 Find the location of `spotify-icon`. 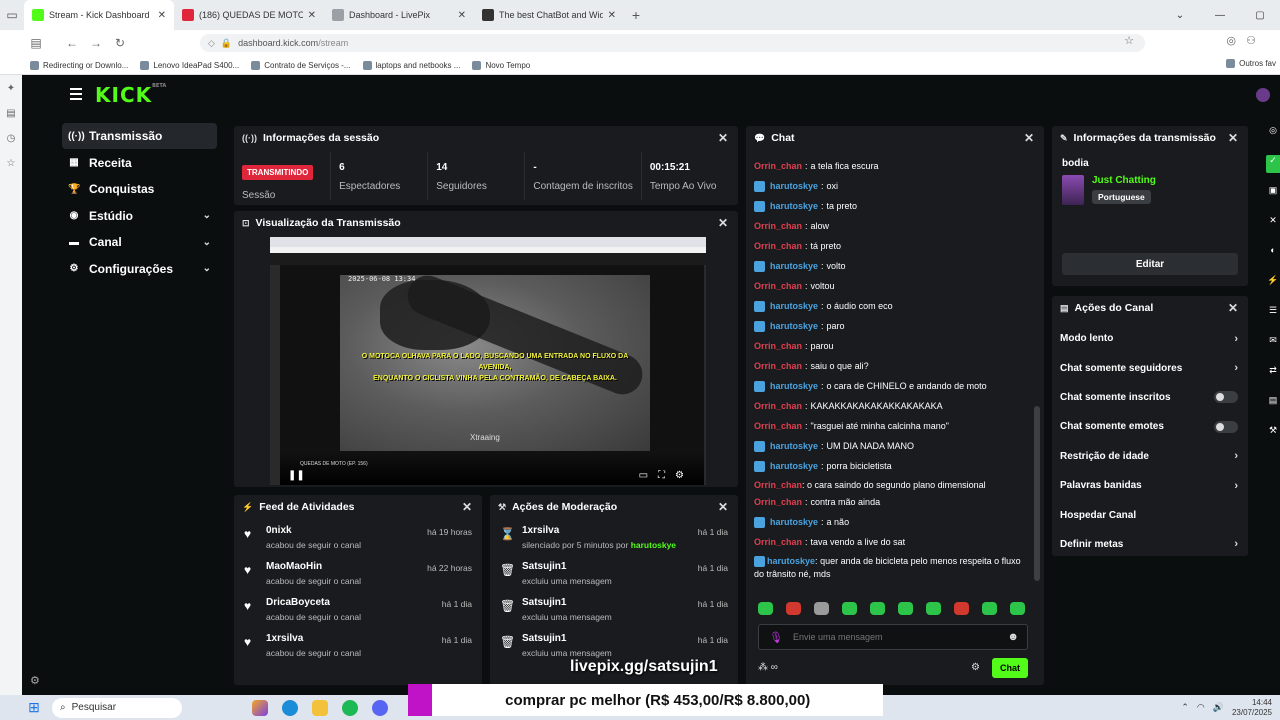

spotify-icon is located at coordinates (350, 707).